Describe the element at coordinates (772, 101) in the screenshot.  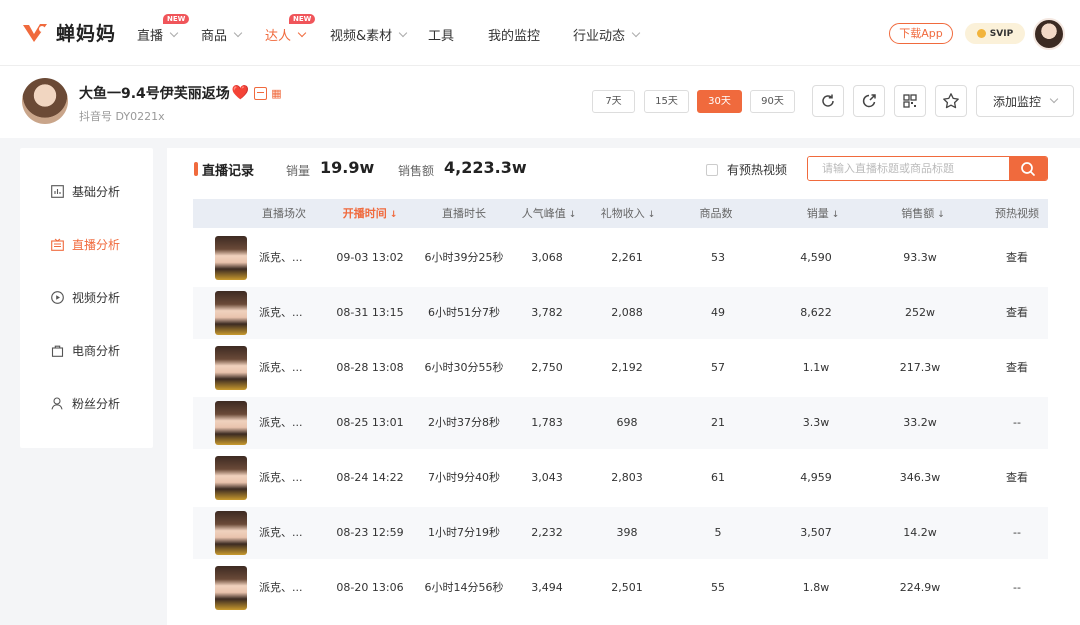
I see `range-90d-button: 90天` at that location.